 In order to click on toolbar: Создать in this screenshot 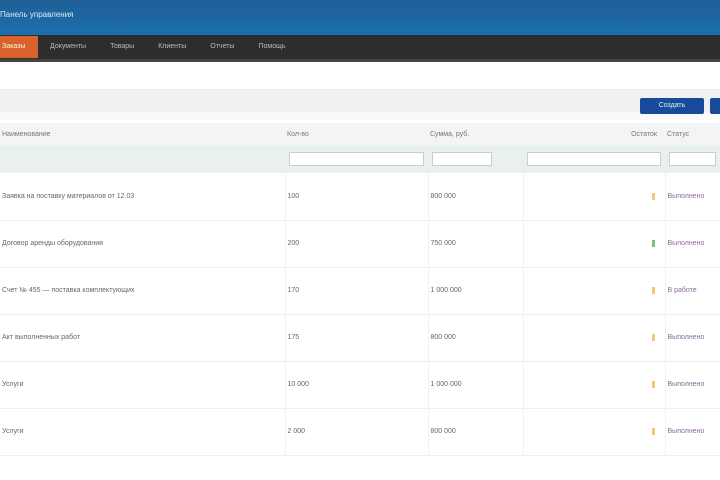, I will do `click(360, 105)`.